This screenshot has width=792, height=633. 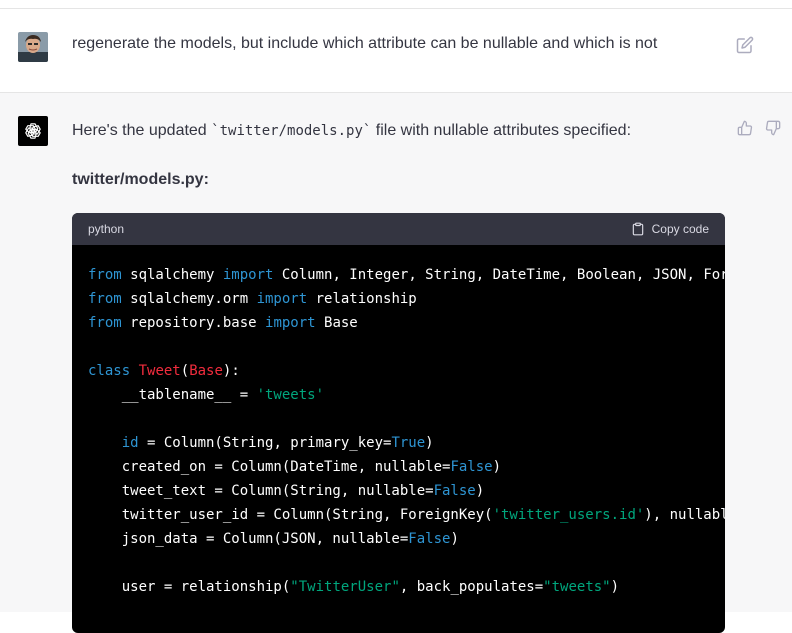 What do you see at coordinates (248, 539) in the screenshot?
I see `code-token: json_data = Column(JSON, nullable=` at bounding box center [248, 539].